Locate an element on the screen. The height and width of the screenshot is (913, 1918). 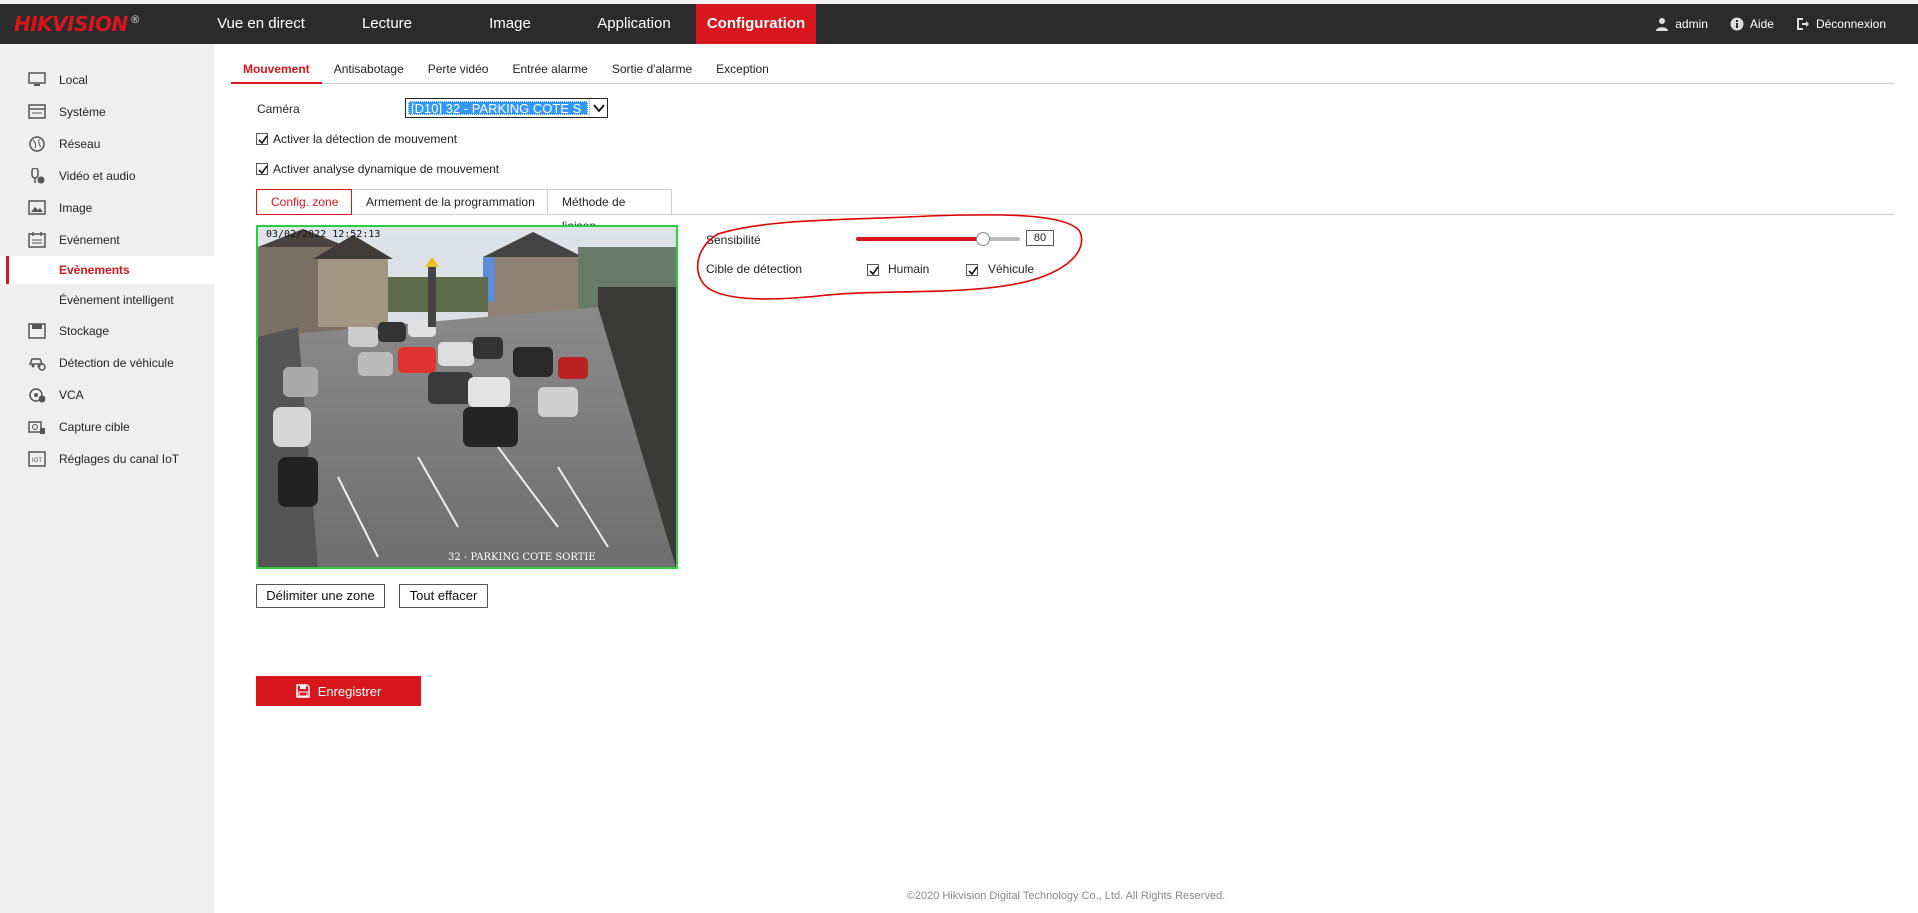
sidebar-item-vehicle-detection: Détection de véhicule is located at coordinates (107, 363).